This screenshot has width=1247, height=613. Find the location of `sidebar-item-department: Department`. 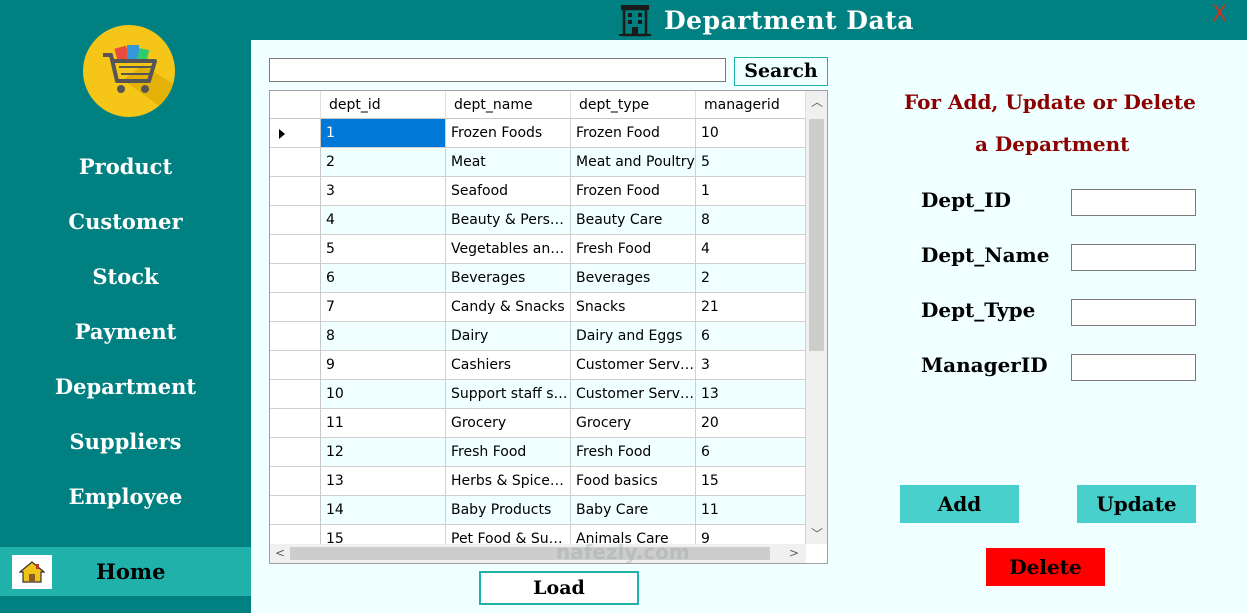

sidebar-item-department: Department is located at coordinates (125, 386).